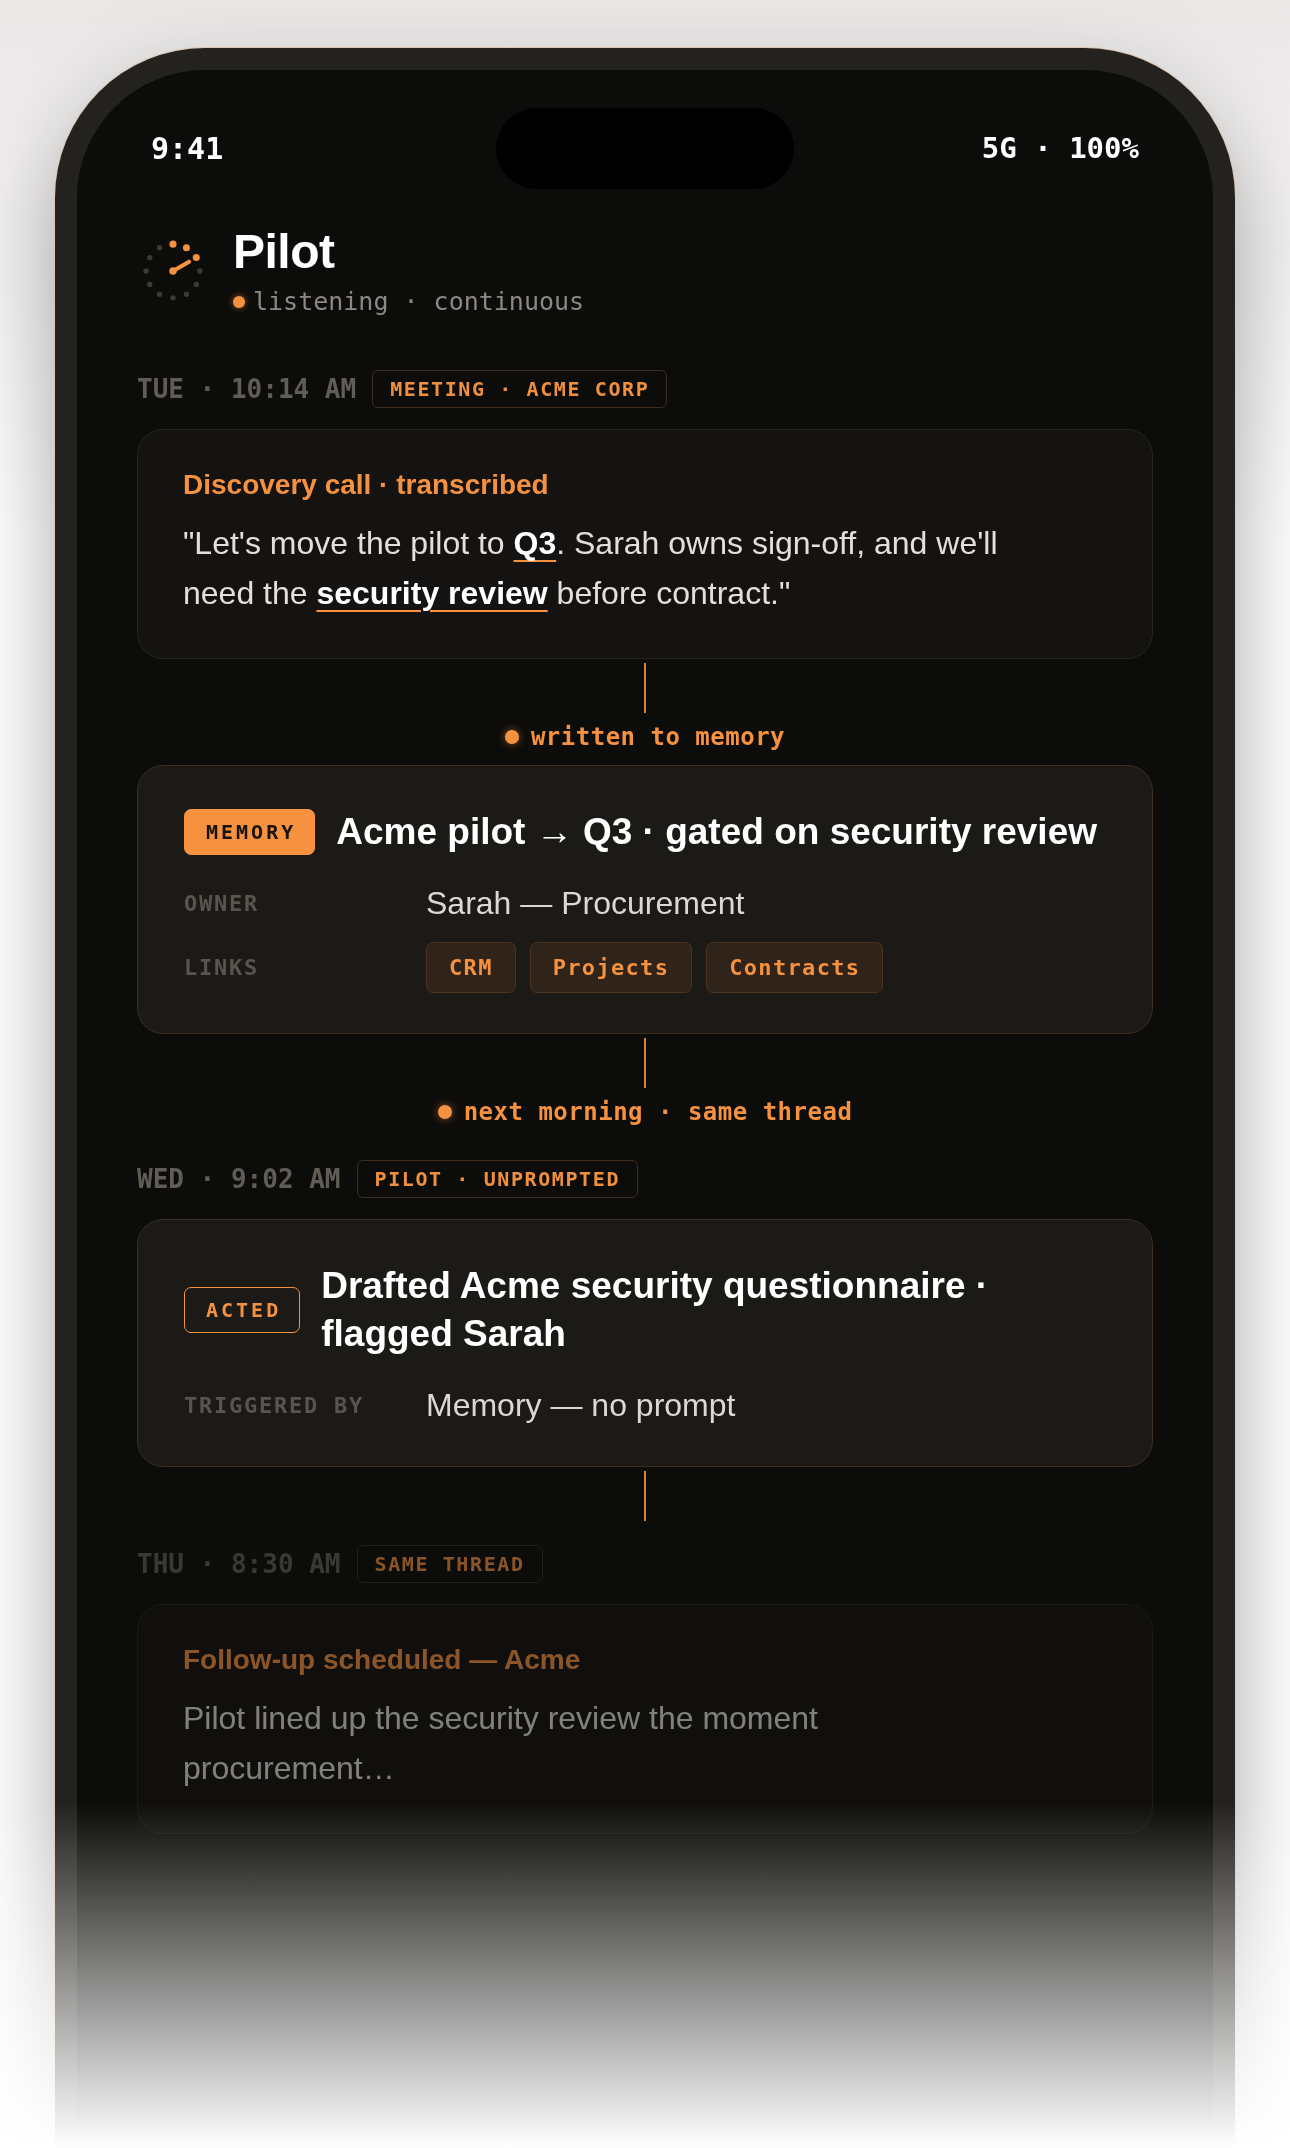 The width and height of the screenshot is (1290, 2148). Describe the element at coordinates (284, 251) in the screenshot. I see `app-title: Pilot` at that location.